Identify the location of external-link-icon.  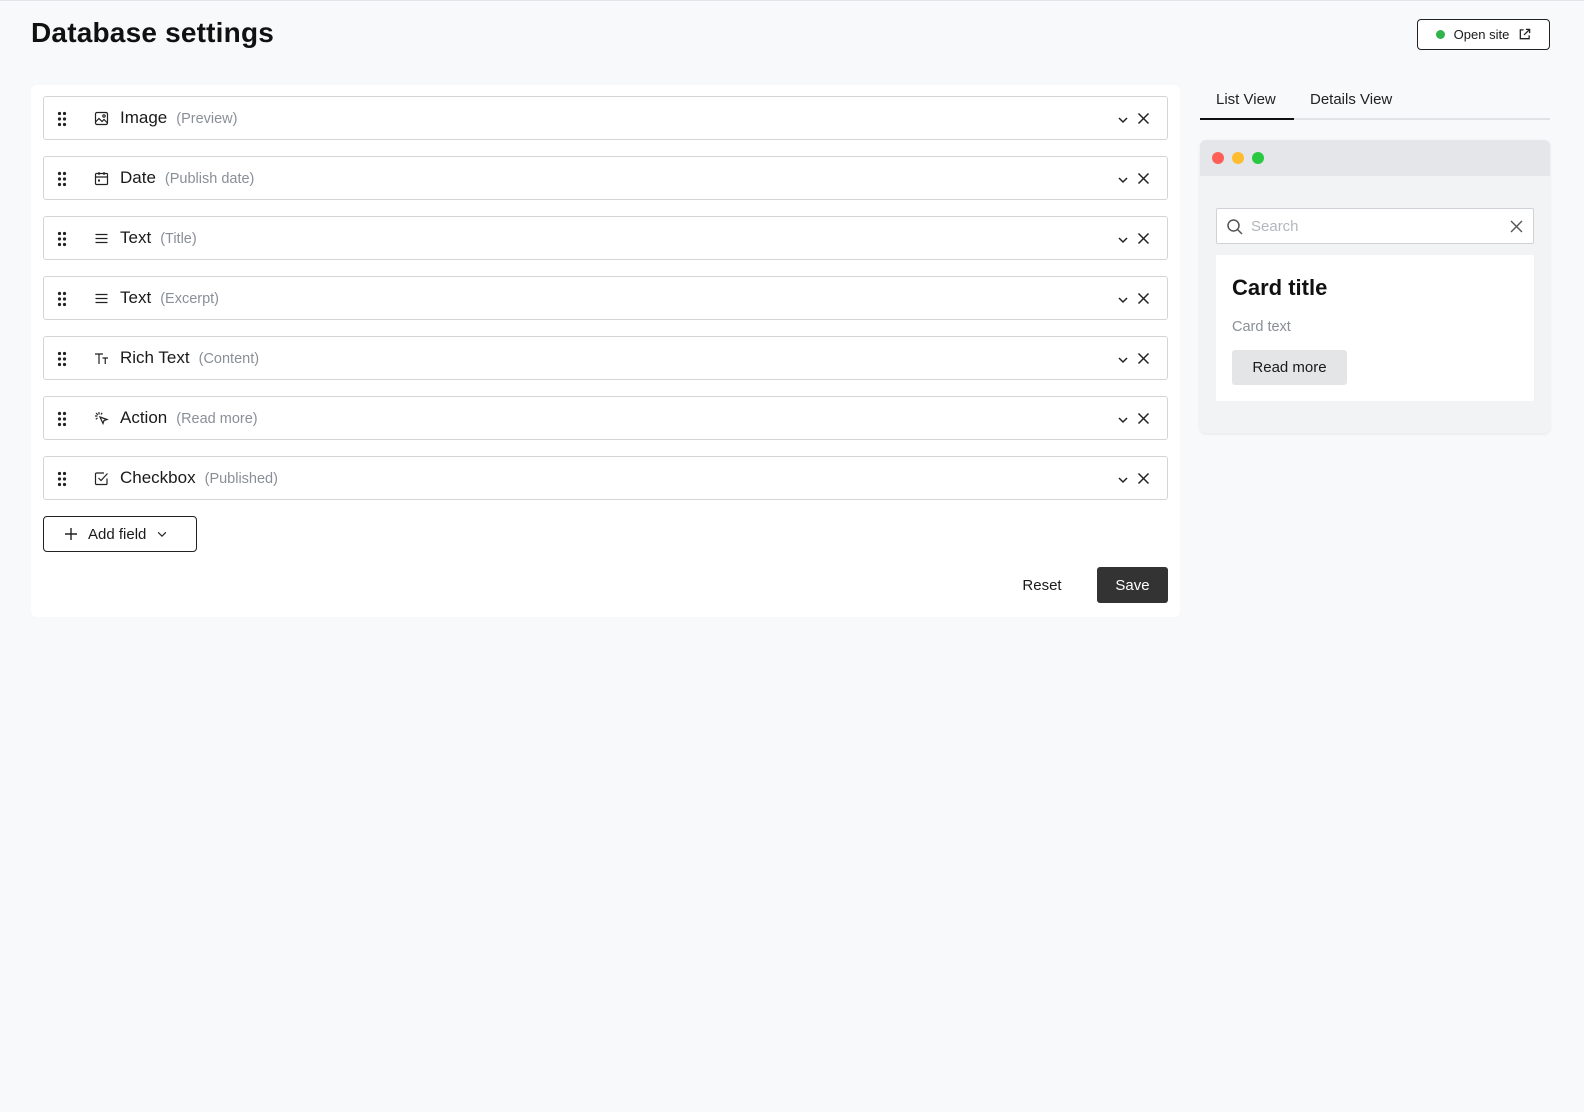
(1525, 34).